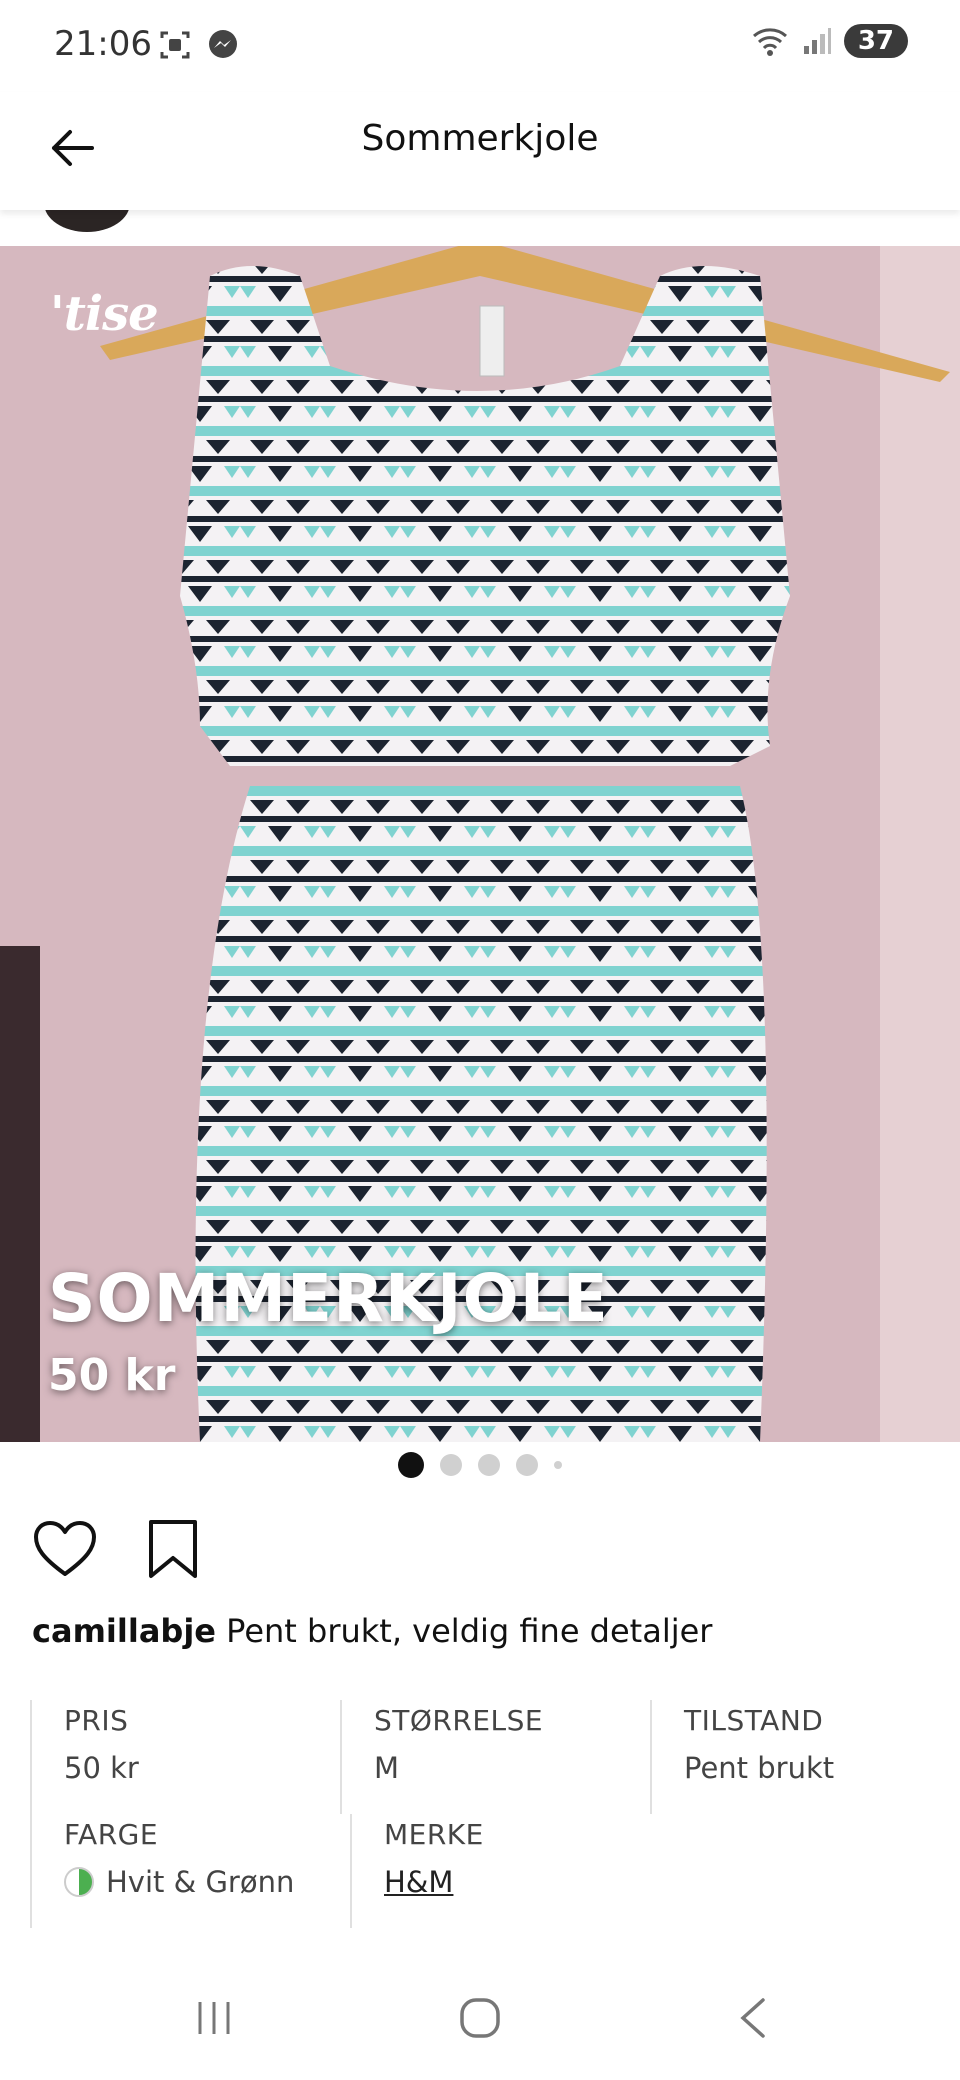 This screenshot has width=960, height=2080. I want to click on photo-overlay-price: 50 kr, so click(112, 1375).